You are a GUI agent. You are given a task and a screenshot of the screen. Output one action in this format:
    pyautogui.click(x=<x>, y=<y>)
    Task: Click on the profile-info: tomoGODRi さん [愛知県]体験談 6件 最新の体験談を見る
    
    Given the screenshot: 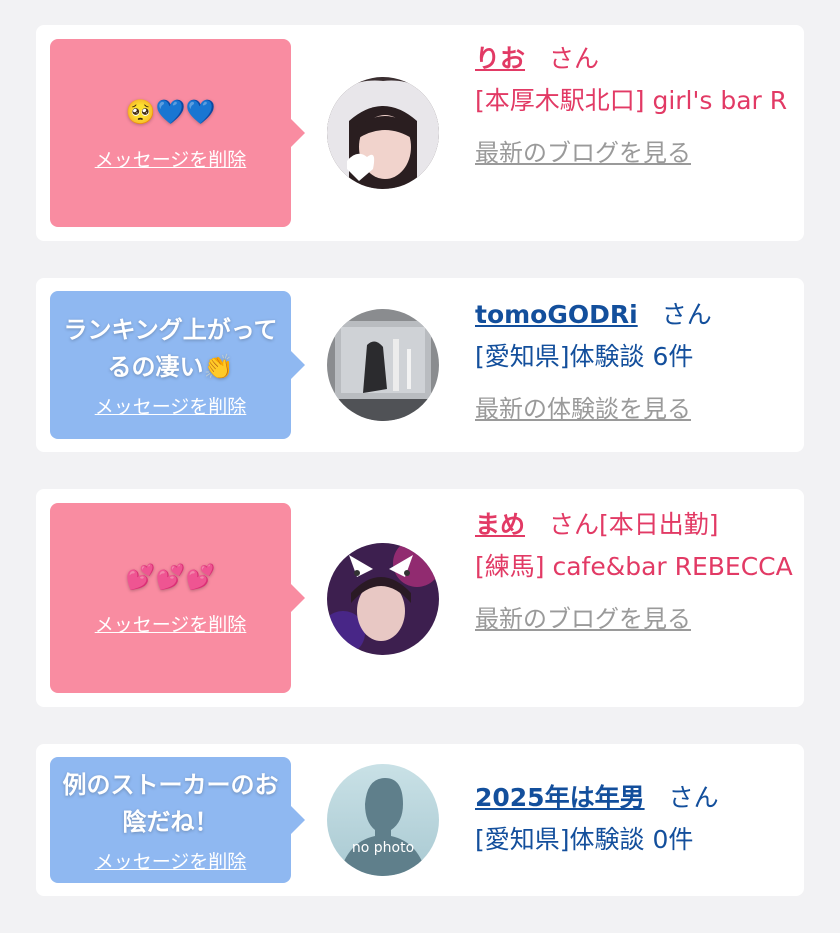 What is the action you would take?
    pyautogui.click(x=635, y=359)
    